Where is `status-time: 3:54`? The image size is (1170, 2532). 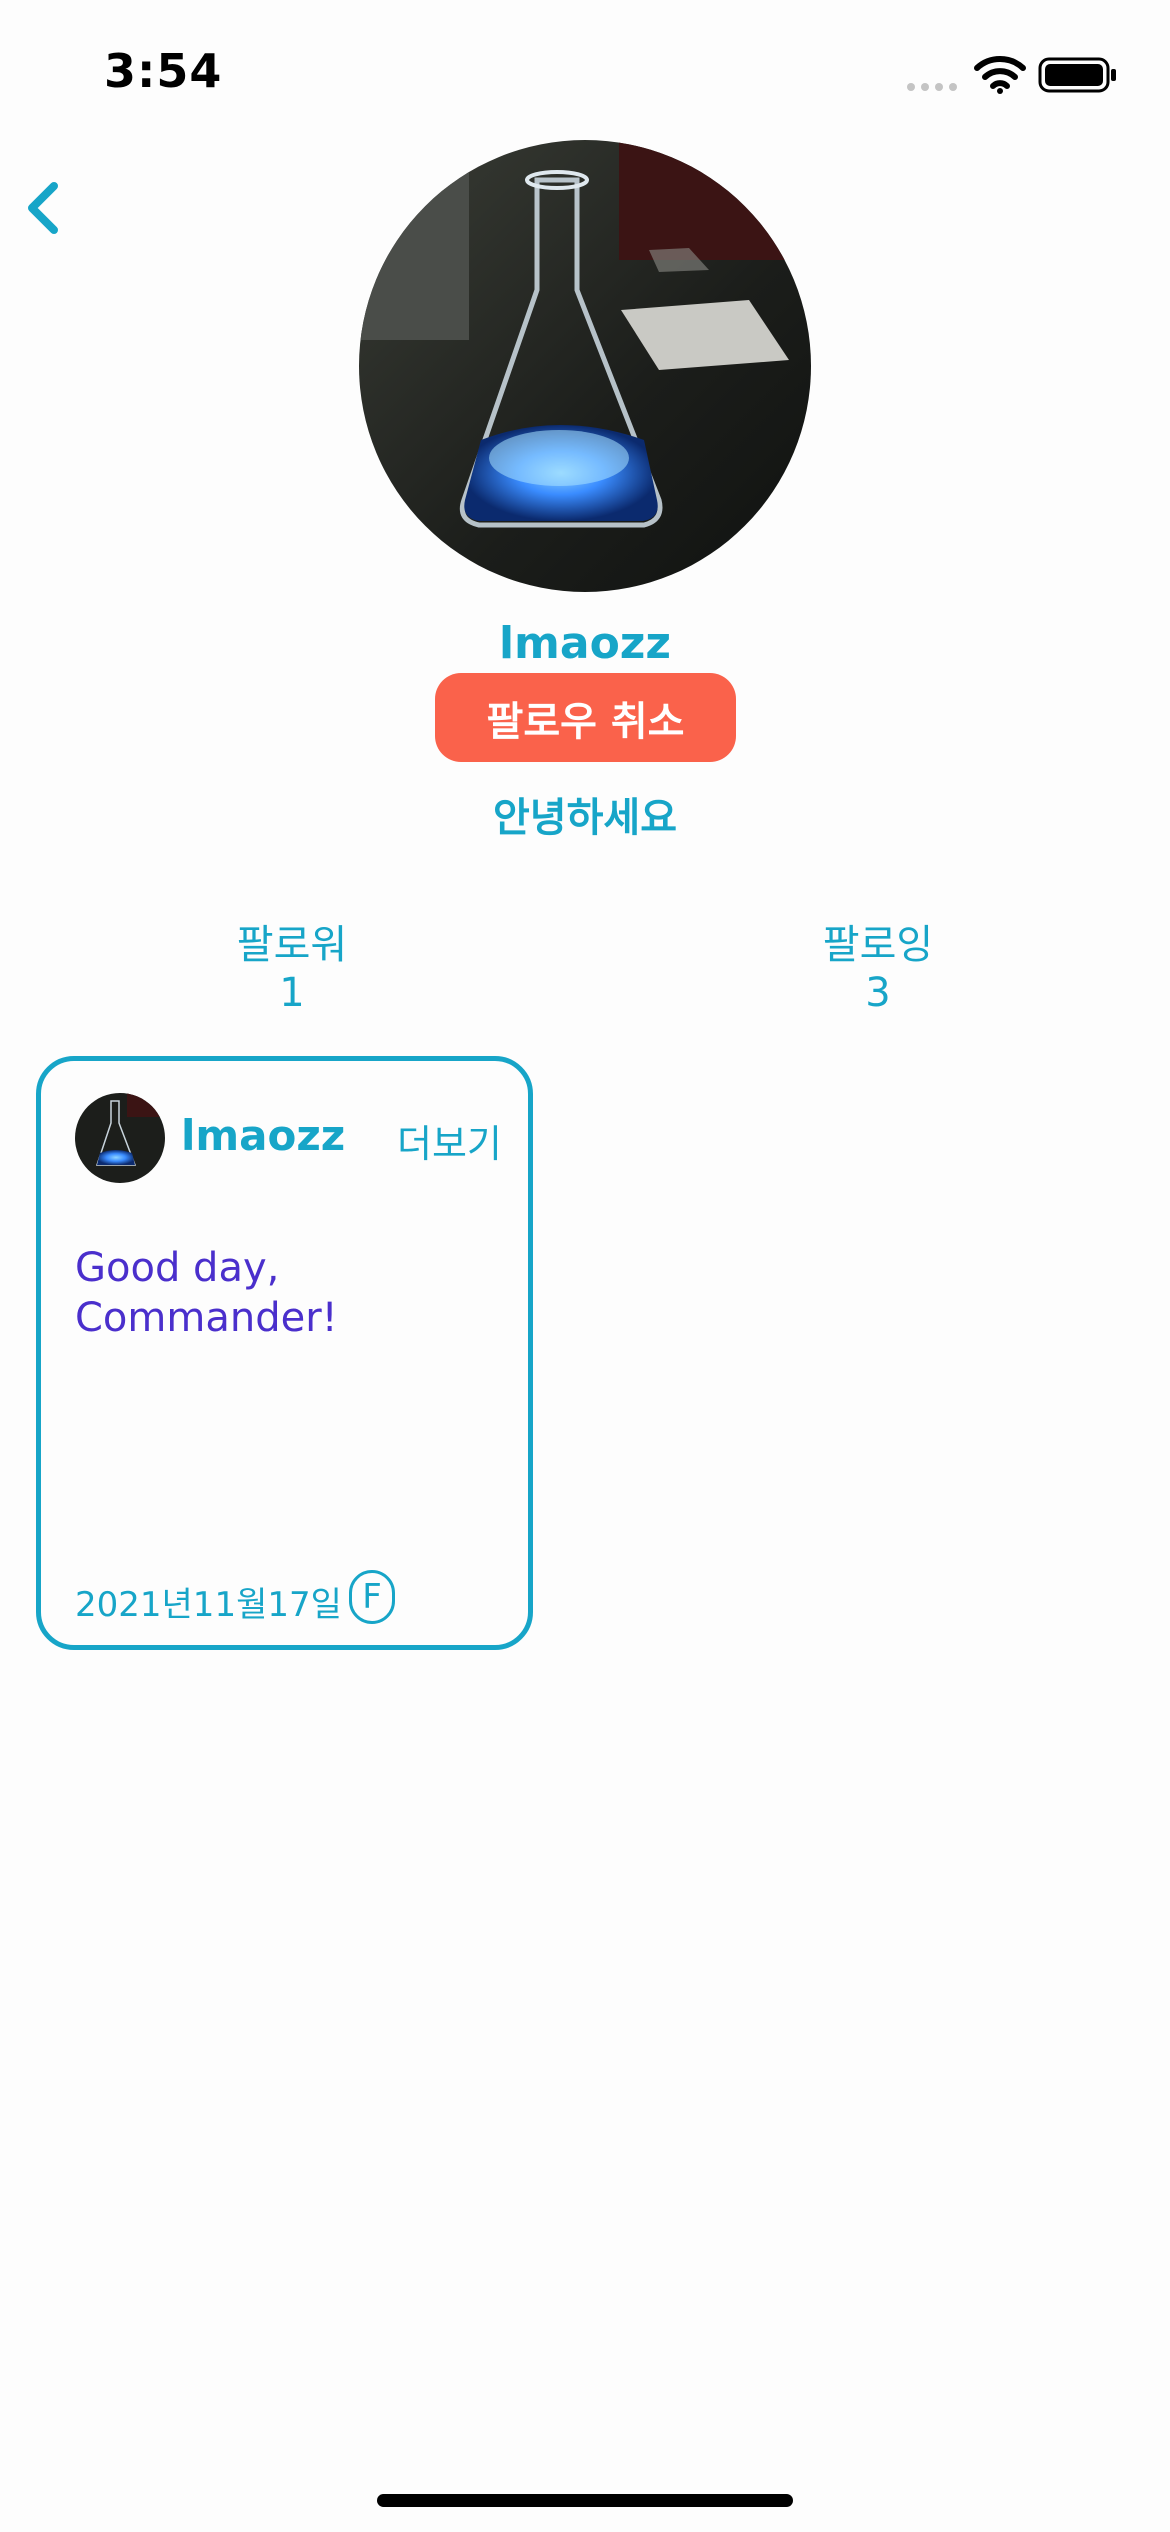
status-time: 3:54 is located at coordinates (163, 71).